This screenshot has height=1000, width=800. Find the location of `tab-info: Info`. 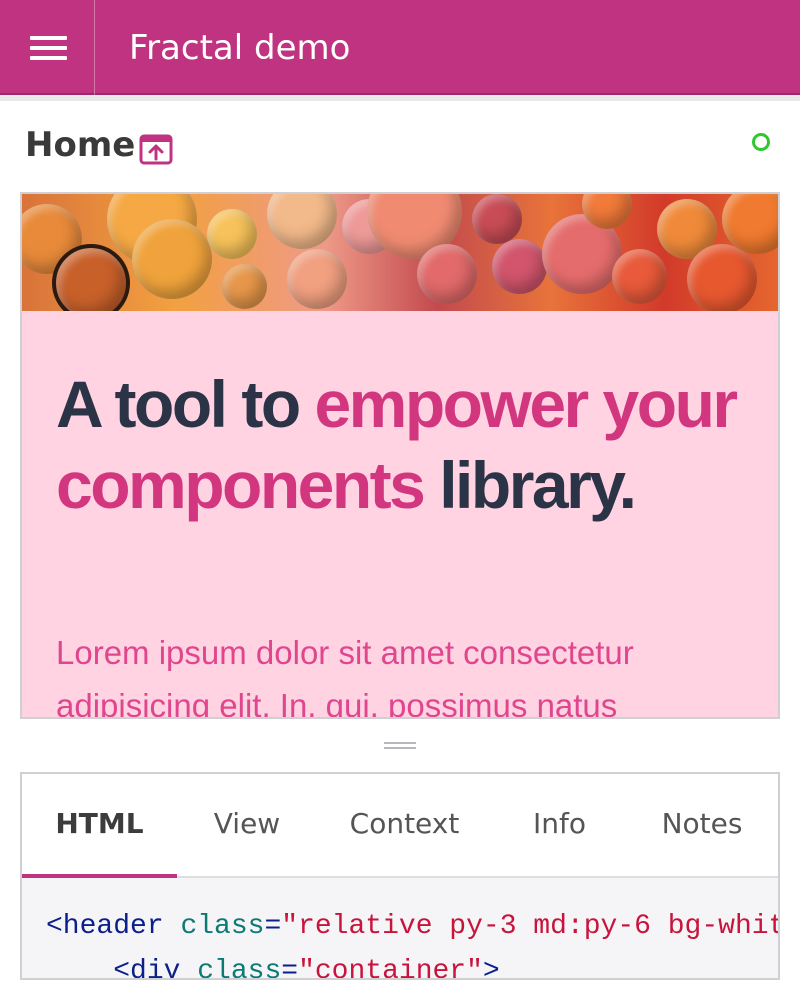

tab-info: Info is located at coordinates (559, 826).